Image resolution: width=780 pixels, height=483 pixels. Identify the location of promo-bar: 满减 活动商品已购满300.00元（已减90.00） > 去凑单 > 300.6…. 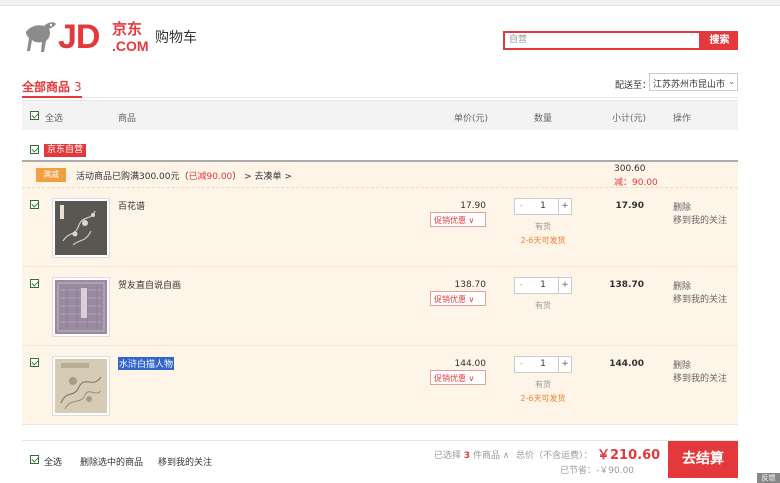
(380, 175).